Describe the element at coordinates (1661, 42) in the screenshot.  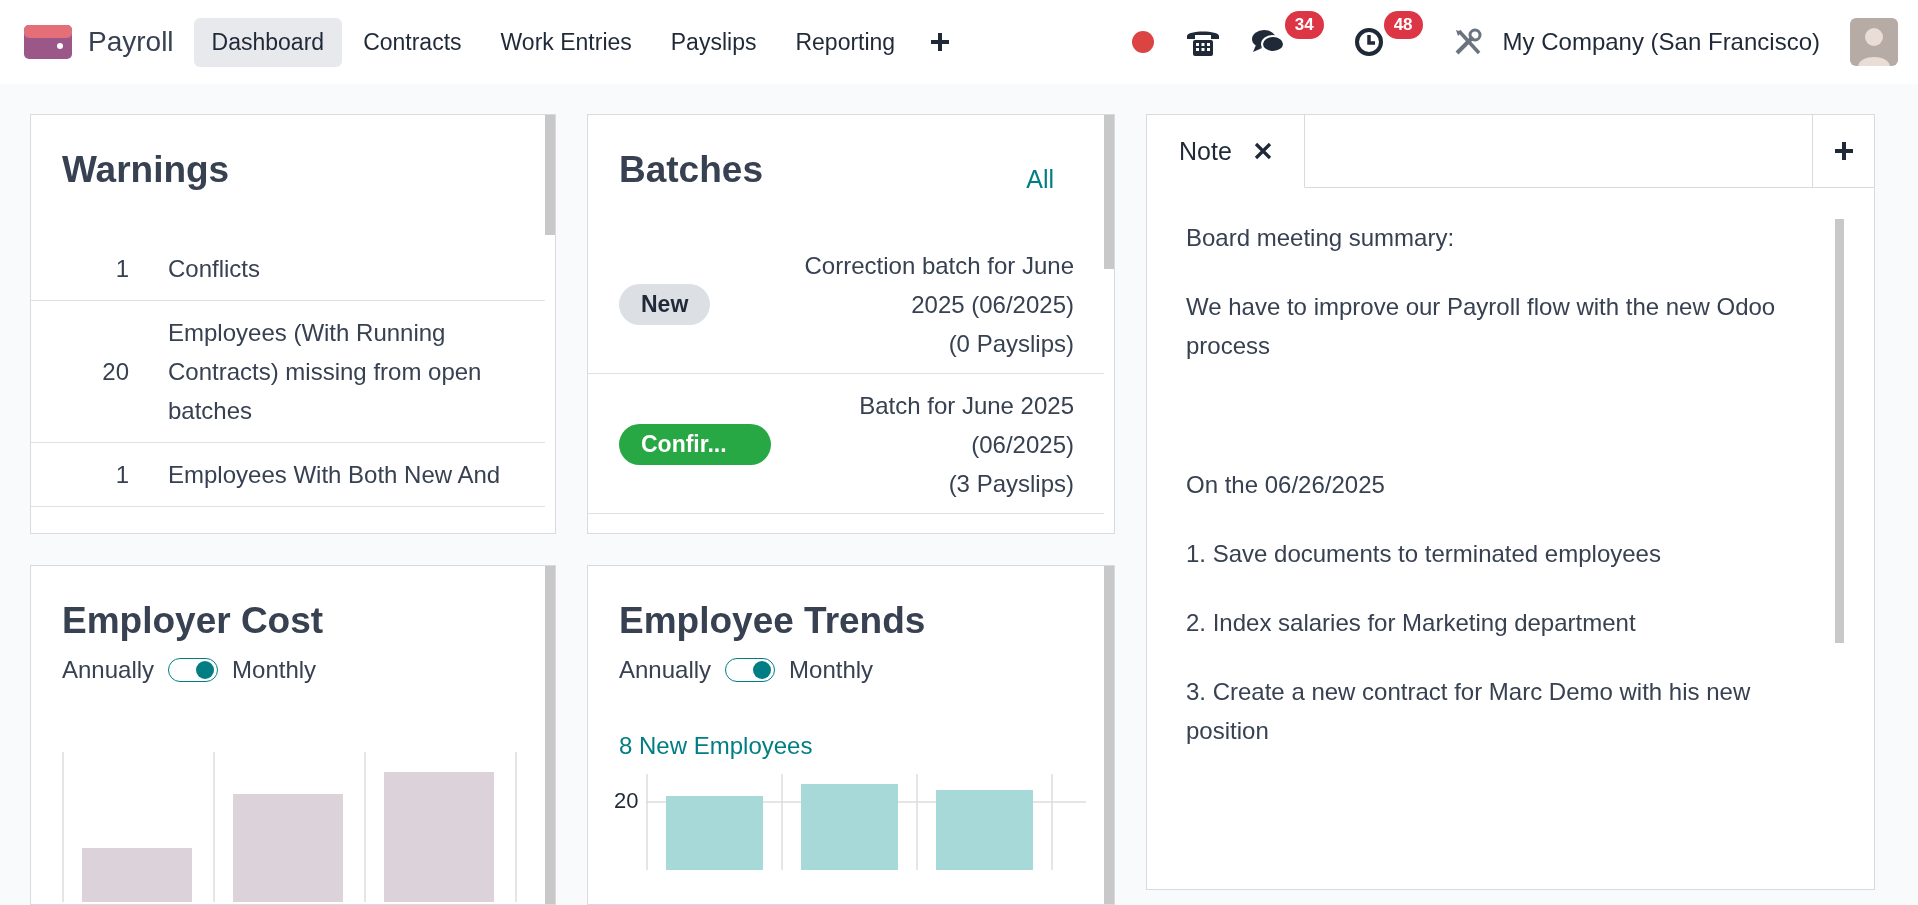
I see `company-switcher: My Company (San Francisco)` at that location.